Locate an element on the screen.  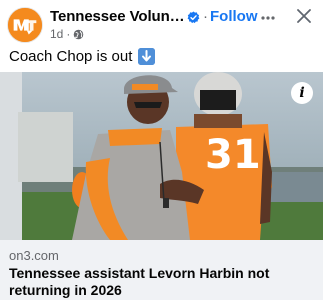
more-options-icon is located at coordinates (268, 18).